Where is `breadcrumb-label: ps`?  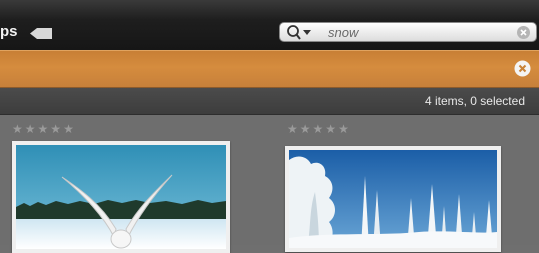 breadcrumb-label: ps is located at coordinates (9, 32).